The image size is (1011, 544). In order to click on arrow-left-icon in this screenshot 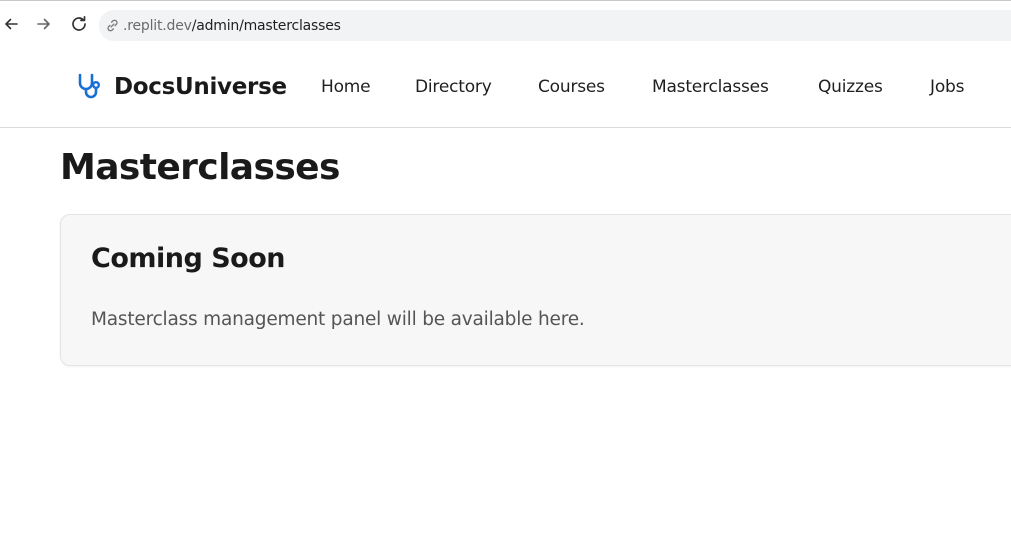, I will do `click(11, 24)`.